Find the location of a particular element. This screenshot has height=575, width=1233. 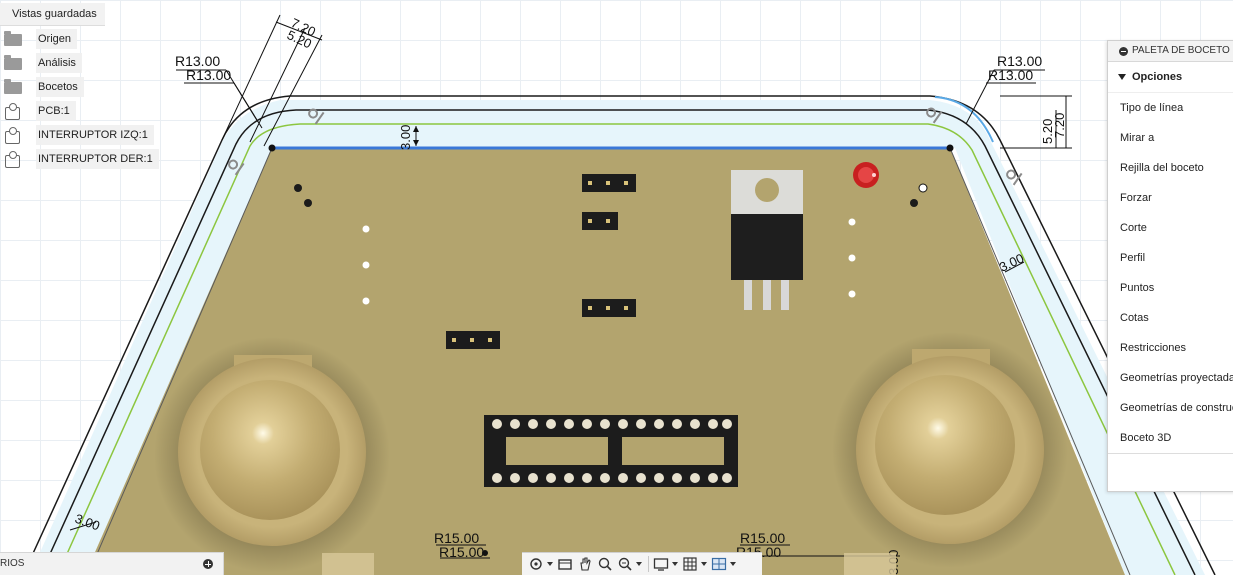

navigation-toolbar is located at coordinates (642, 563).